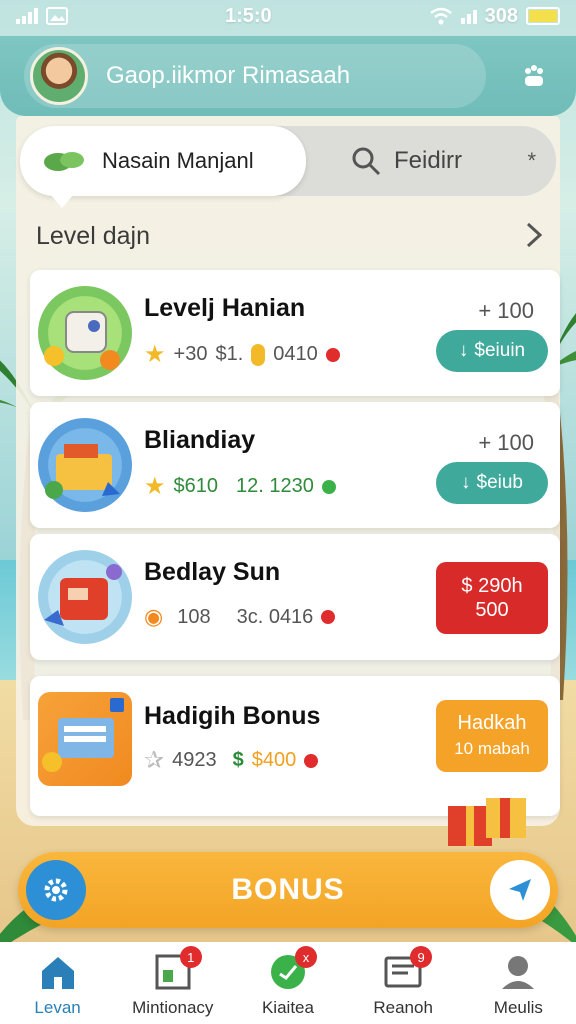  I want to click on profile-pill: Gaop.iikmor Rimasaah, so click(255, 76).